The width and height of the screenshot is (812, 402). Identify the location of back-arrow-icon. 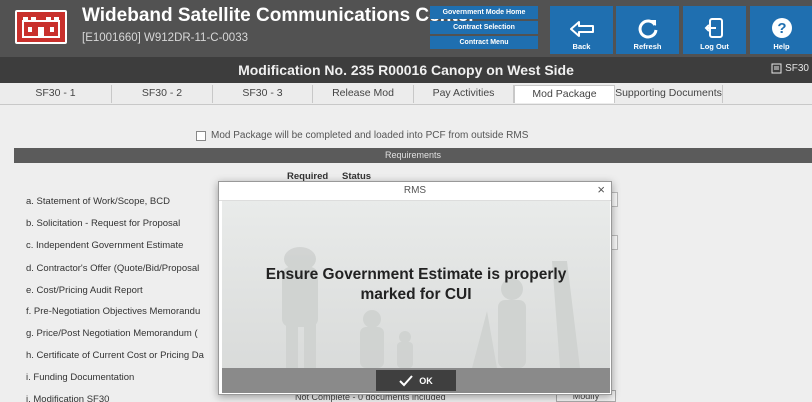
(581, 29).